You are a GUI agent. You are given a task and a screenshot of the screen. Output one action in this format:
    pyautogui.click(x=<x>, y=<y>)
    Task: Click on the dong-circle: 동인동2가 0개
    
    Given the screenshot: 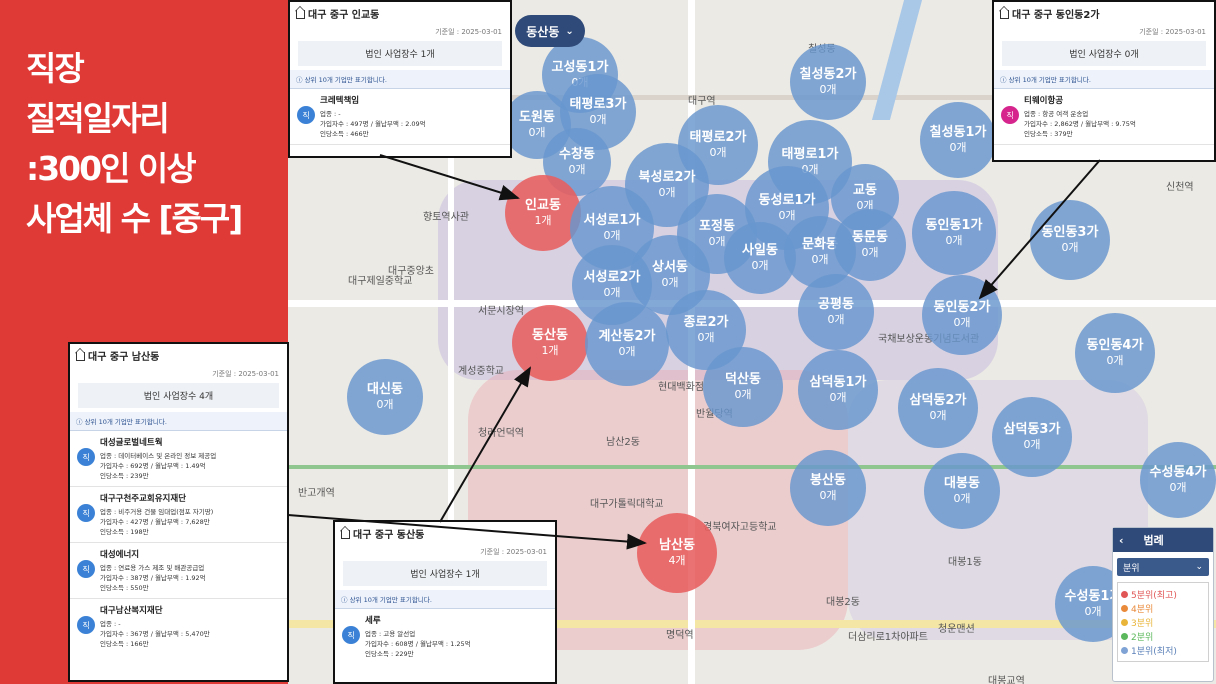 What is the action you would take?
    pyautogui.click(x=962, y=315)
    